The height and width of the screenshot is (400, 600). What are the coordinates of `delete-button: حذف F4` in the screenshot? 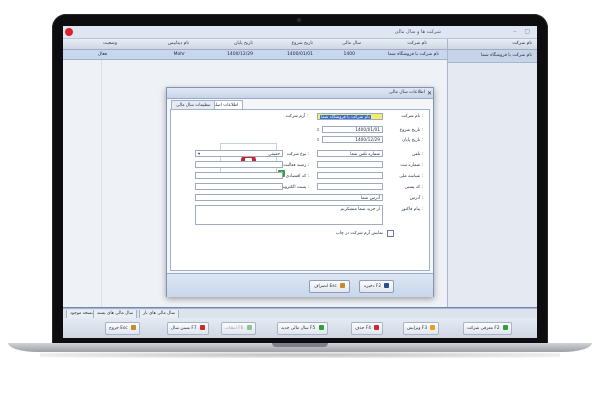 It's located at (367, 328).